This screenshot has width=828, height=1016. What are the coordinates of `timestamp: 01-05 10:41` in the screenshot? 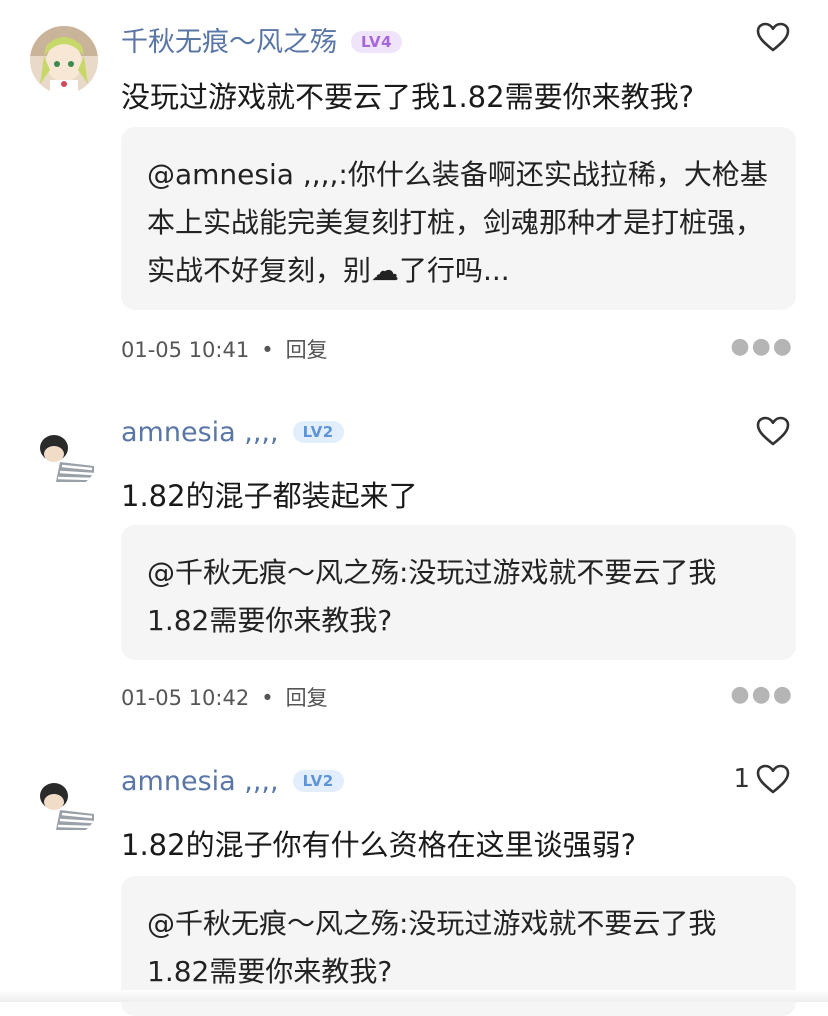 It's located at (185, 350).